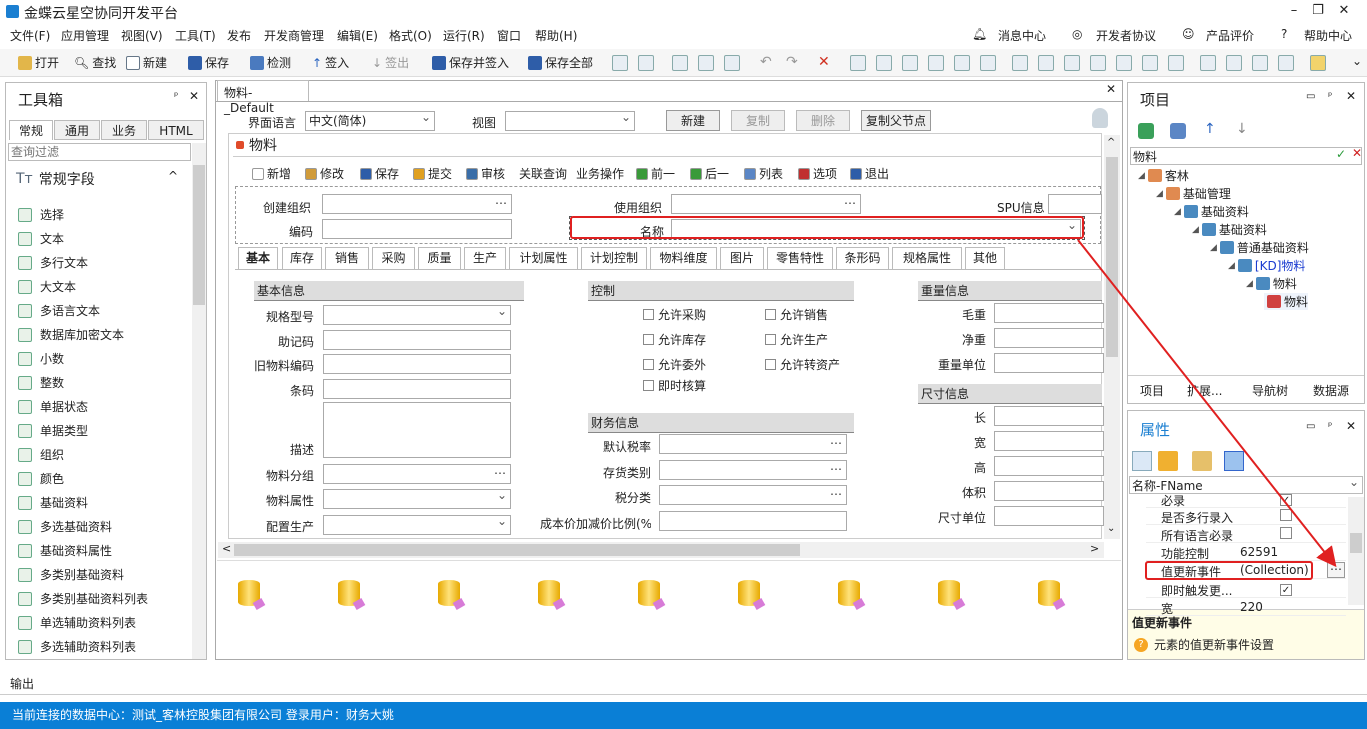 This screenshot has width=1367, height=729. What do you see at coordinates (194, 96) in the screenshot?
I see `toolbox-close-icon: ✕` at bounding box center [194, 96].